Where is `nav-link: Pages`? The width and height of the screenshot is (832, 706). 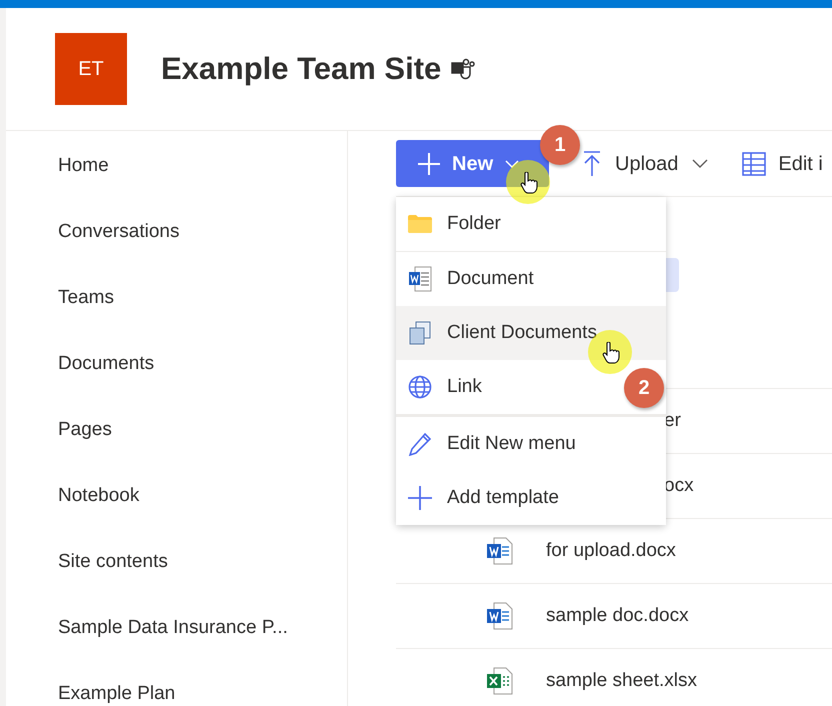
nav-link: Pages is located at coordinates (85, 430).